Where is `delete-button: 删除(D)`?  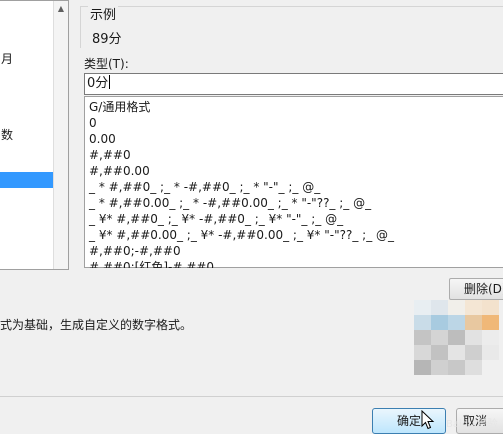
delete-button: 删除(D) is located at coordinates (476, 289).